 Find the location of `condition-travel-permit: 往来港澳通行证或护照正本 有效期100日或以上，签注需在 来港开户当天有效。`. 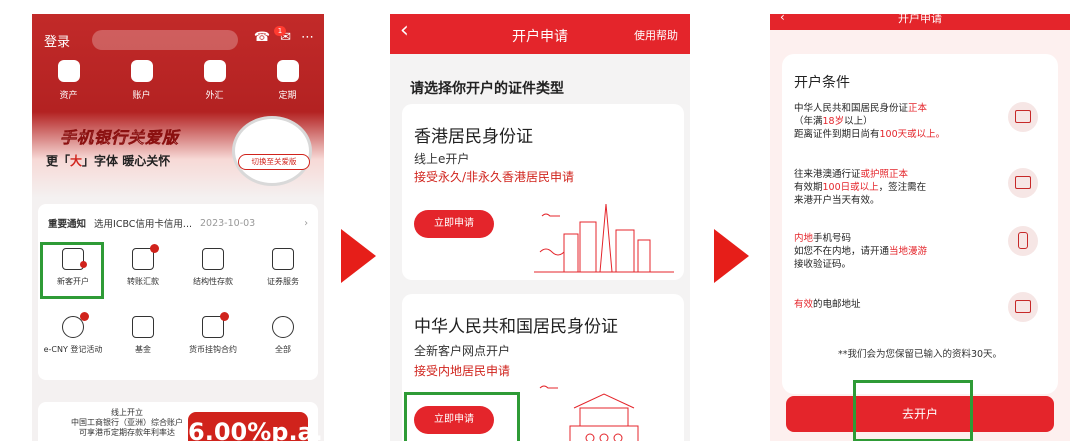

condition-travel-permit: 往来港澳通行证或护照正本 有效期100日或以上，签注需在 来港开户当天有效。 is located at coordinates (921, 187).